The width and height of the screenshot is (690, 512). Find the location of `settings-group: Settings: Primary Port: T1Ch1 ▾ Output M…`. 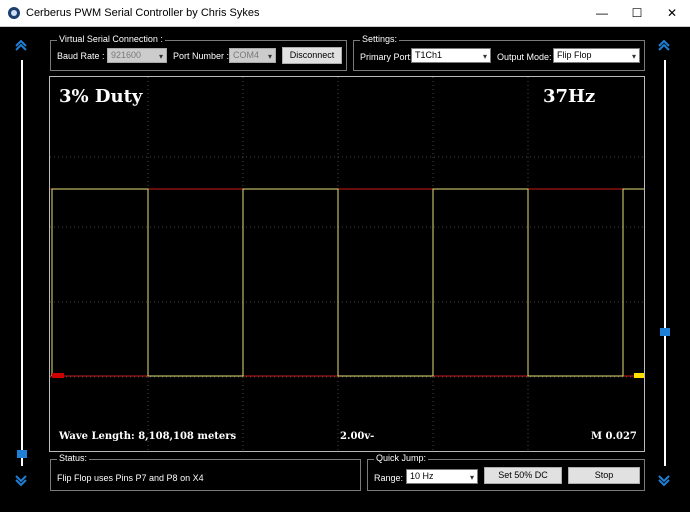

settings-group: Settings: Primary Port: T1Ch1 ▾ Output M… is located at coordinates (499, 52).